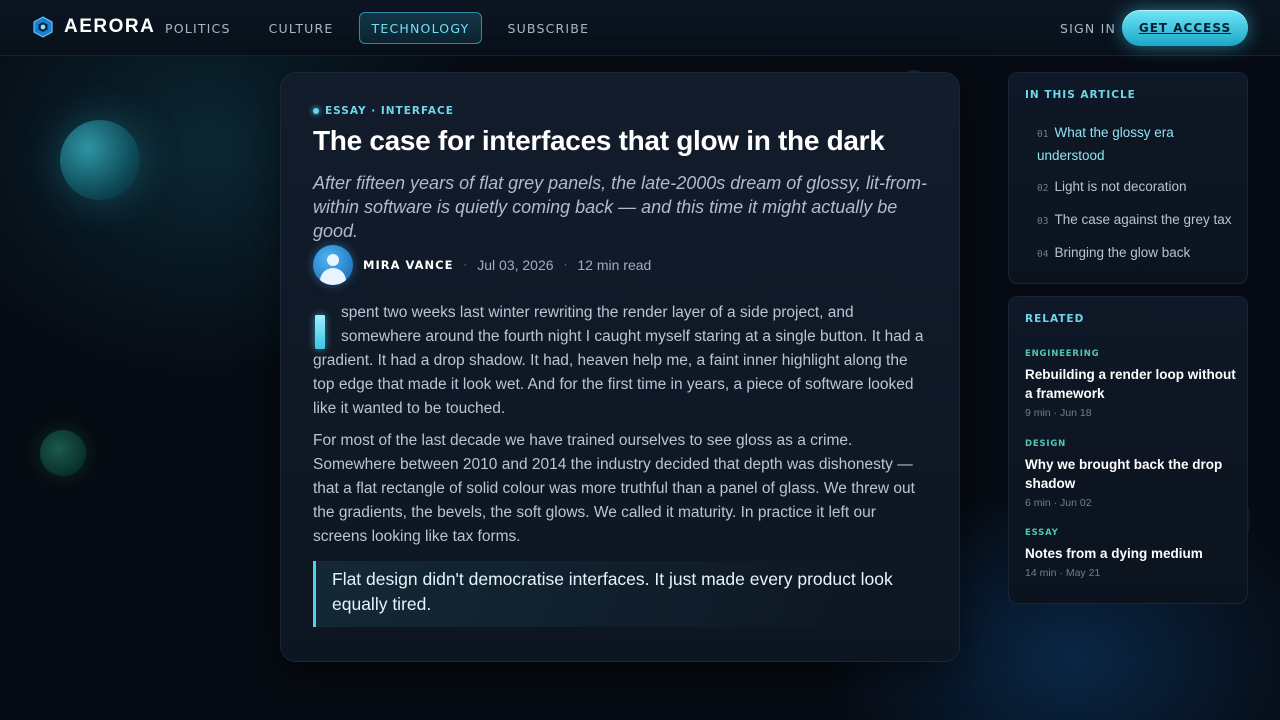  What do you see at coordinates (1058, 503) in the screenshot?
I see `related-meta: 6 min · Jun 02` at bounding box center [1058, 503].